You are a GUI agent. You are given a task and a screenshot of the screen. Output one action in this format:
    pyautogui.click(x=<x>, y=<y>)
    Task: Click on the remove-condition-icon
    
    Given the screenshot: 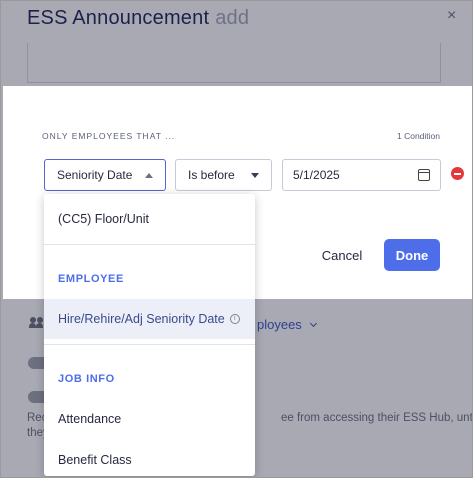 What is the action you would take?
    pyautogui.click(x=457, y=173)
    